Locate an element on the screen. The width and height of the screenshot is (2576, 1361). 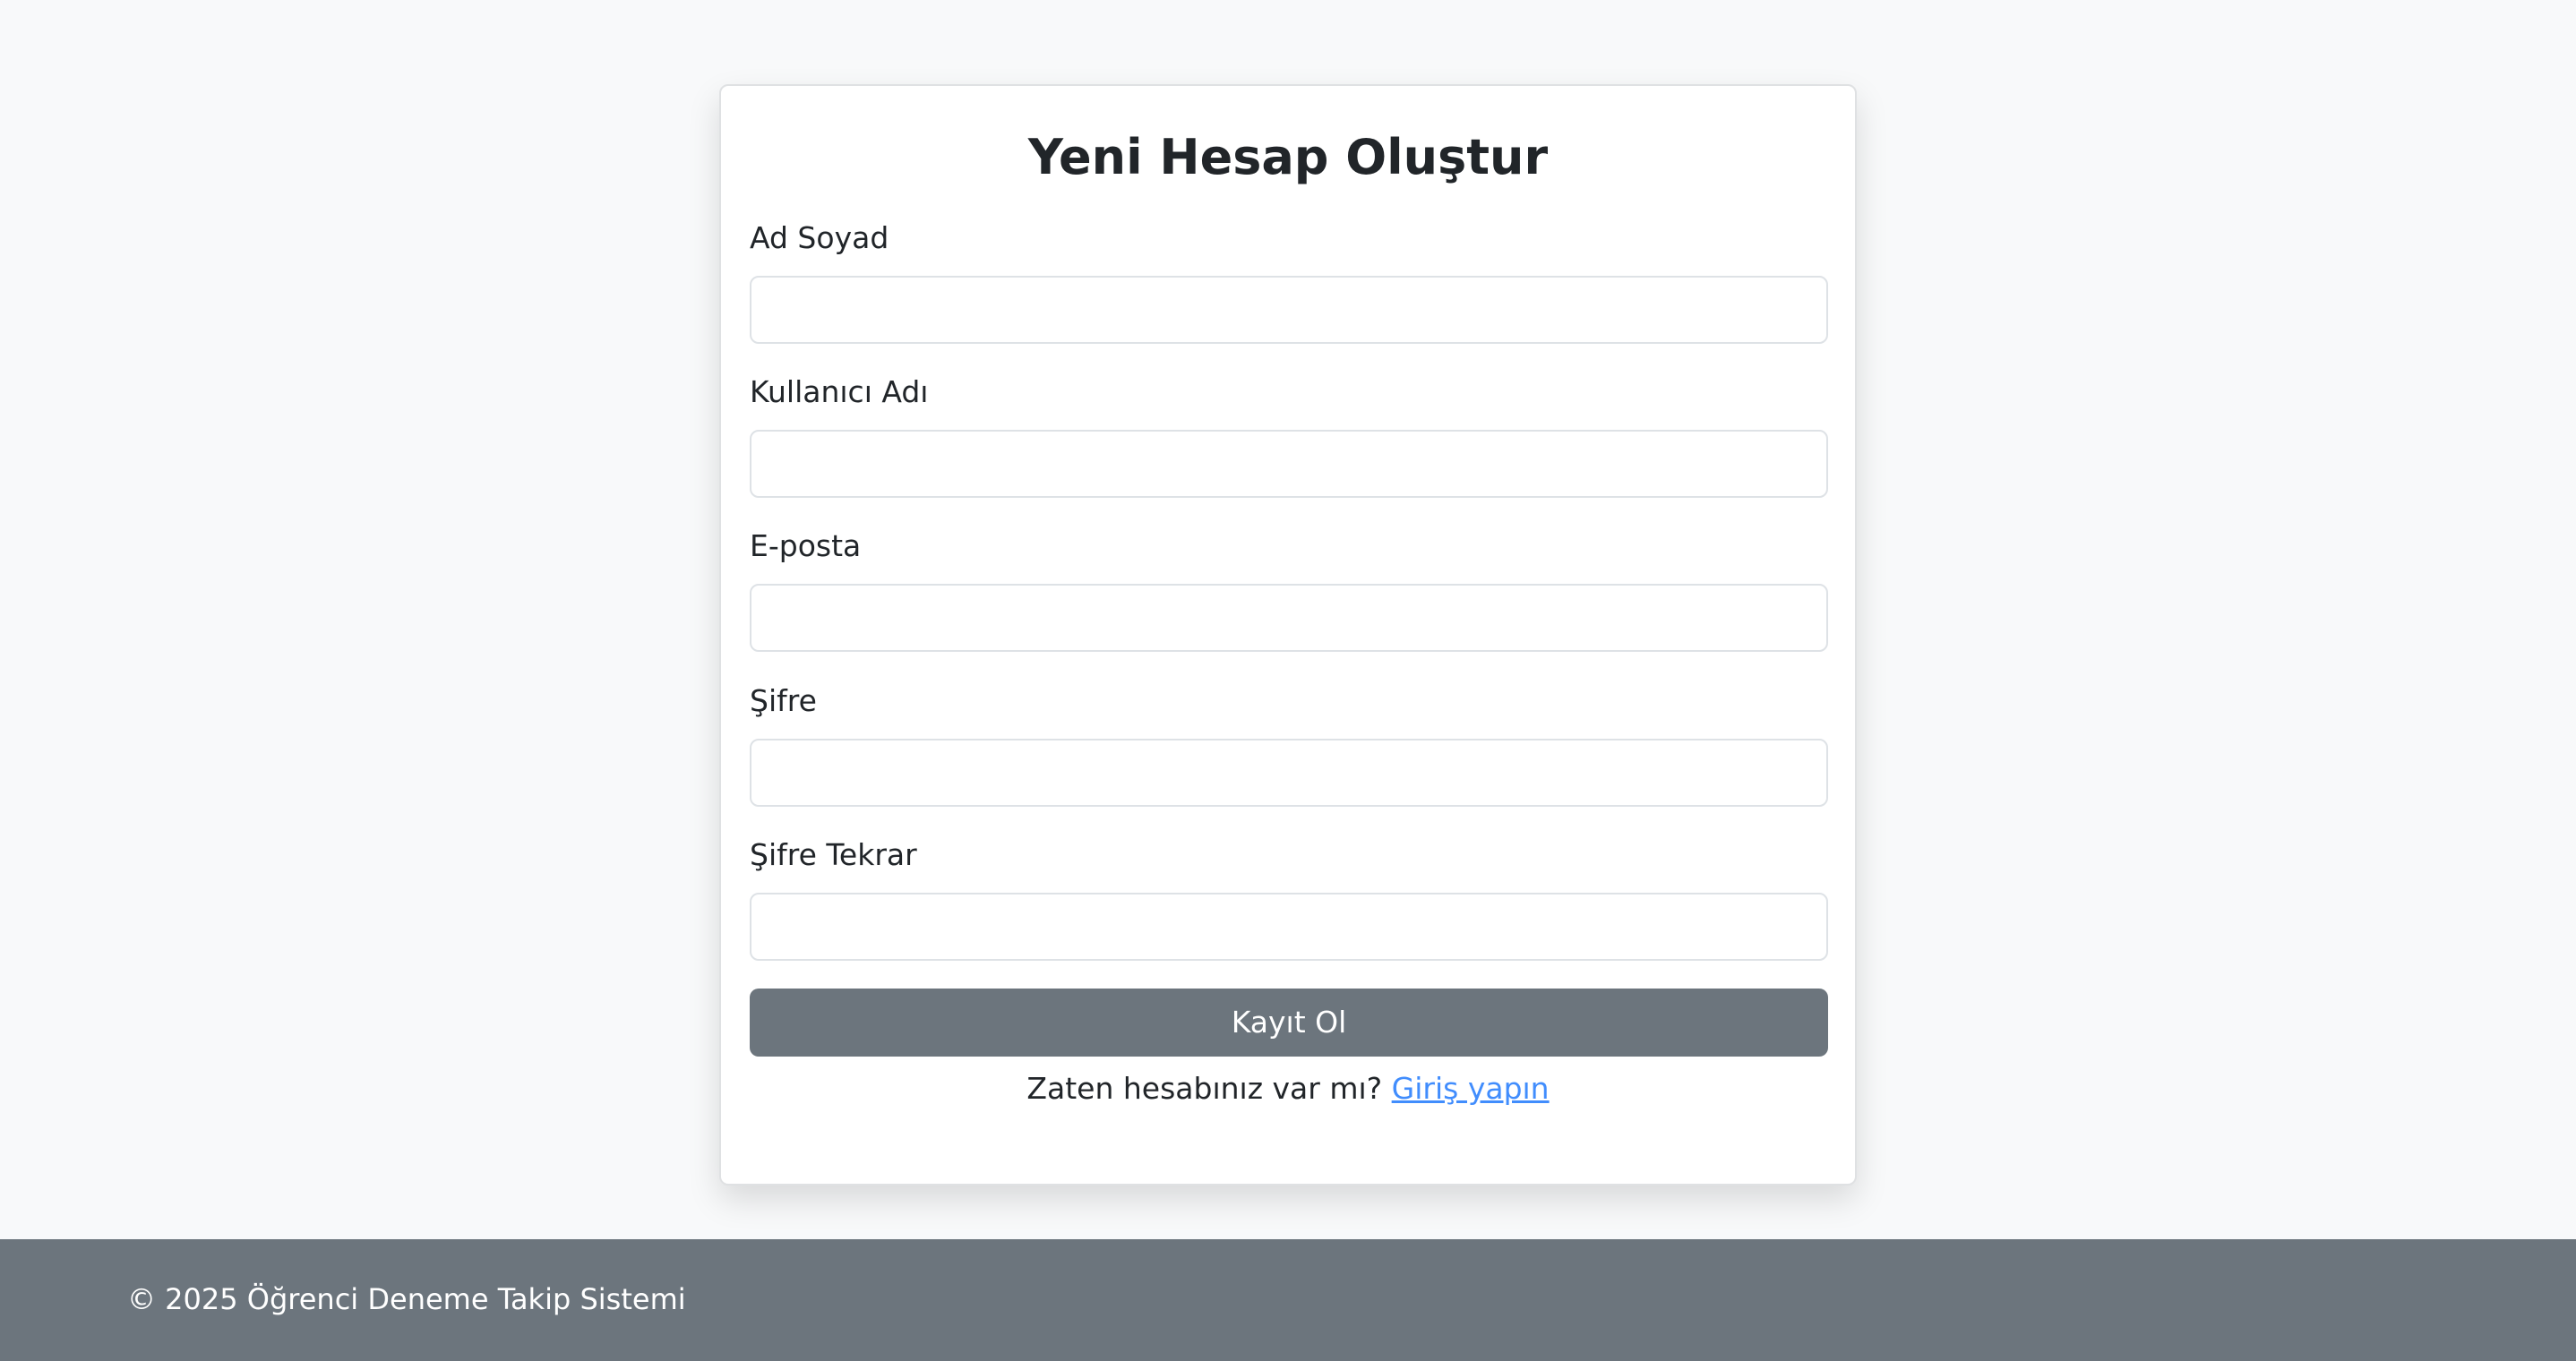
login-prompt: Zaten hesabınız var mı? Giriş yapın is located at coordinates (1288, 1088).